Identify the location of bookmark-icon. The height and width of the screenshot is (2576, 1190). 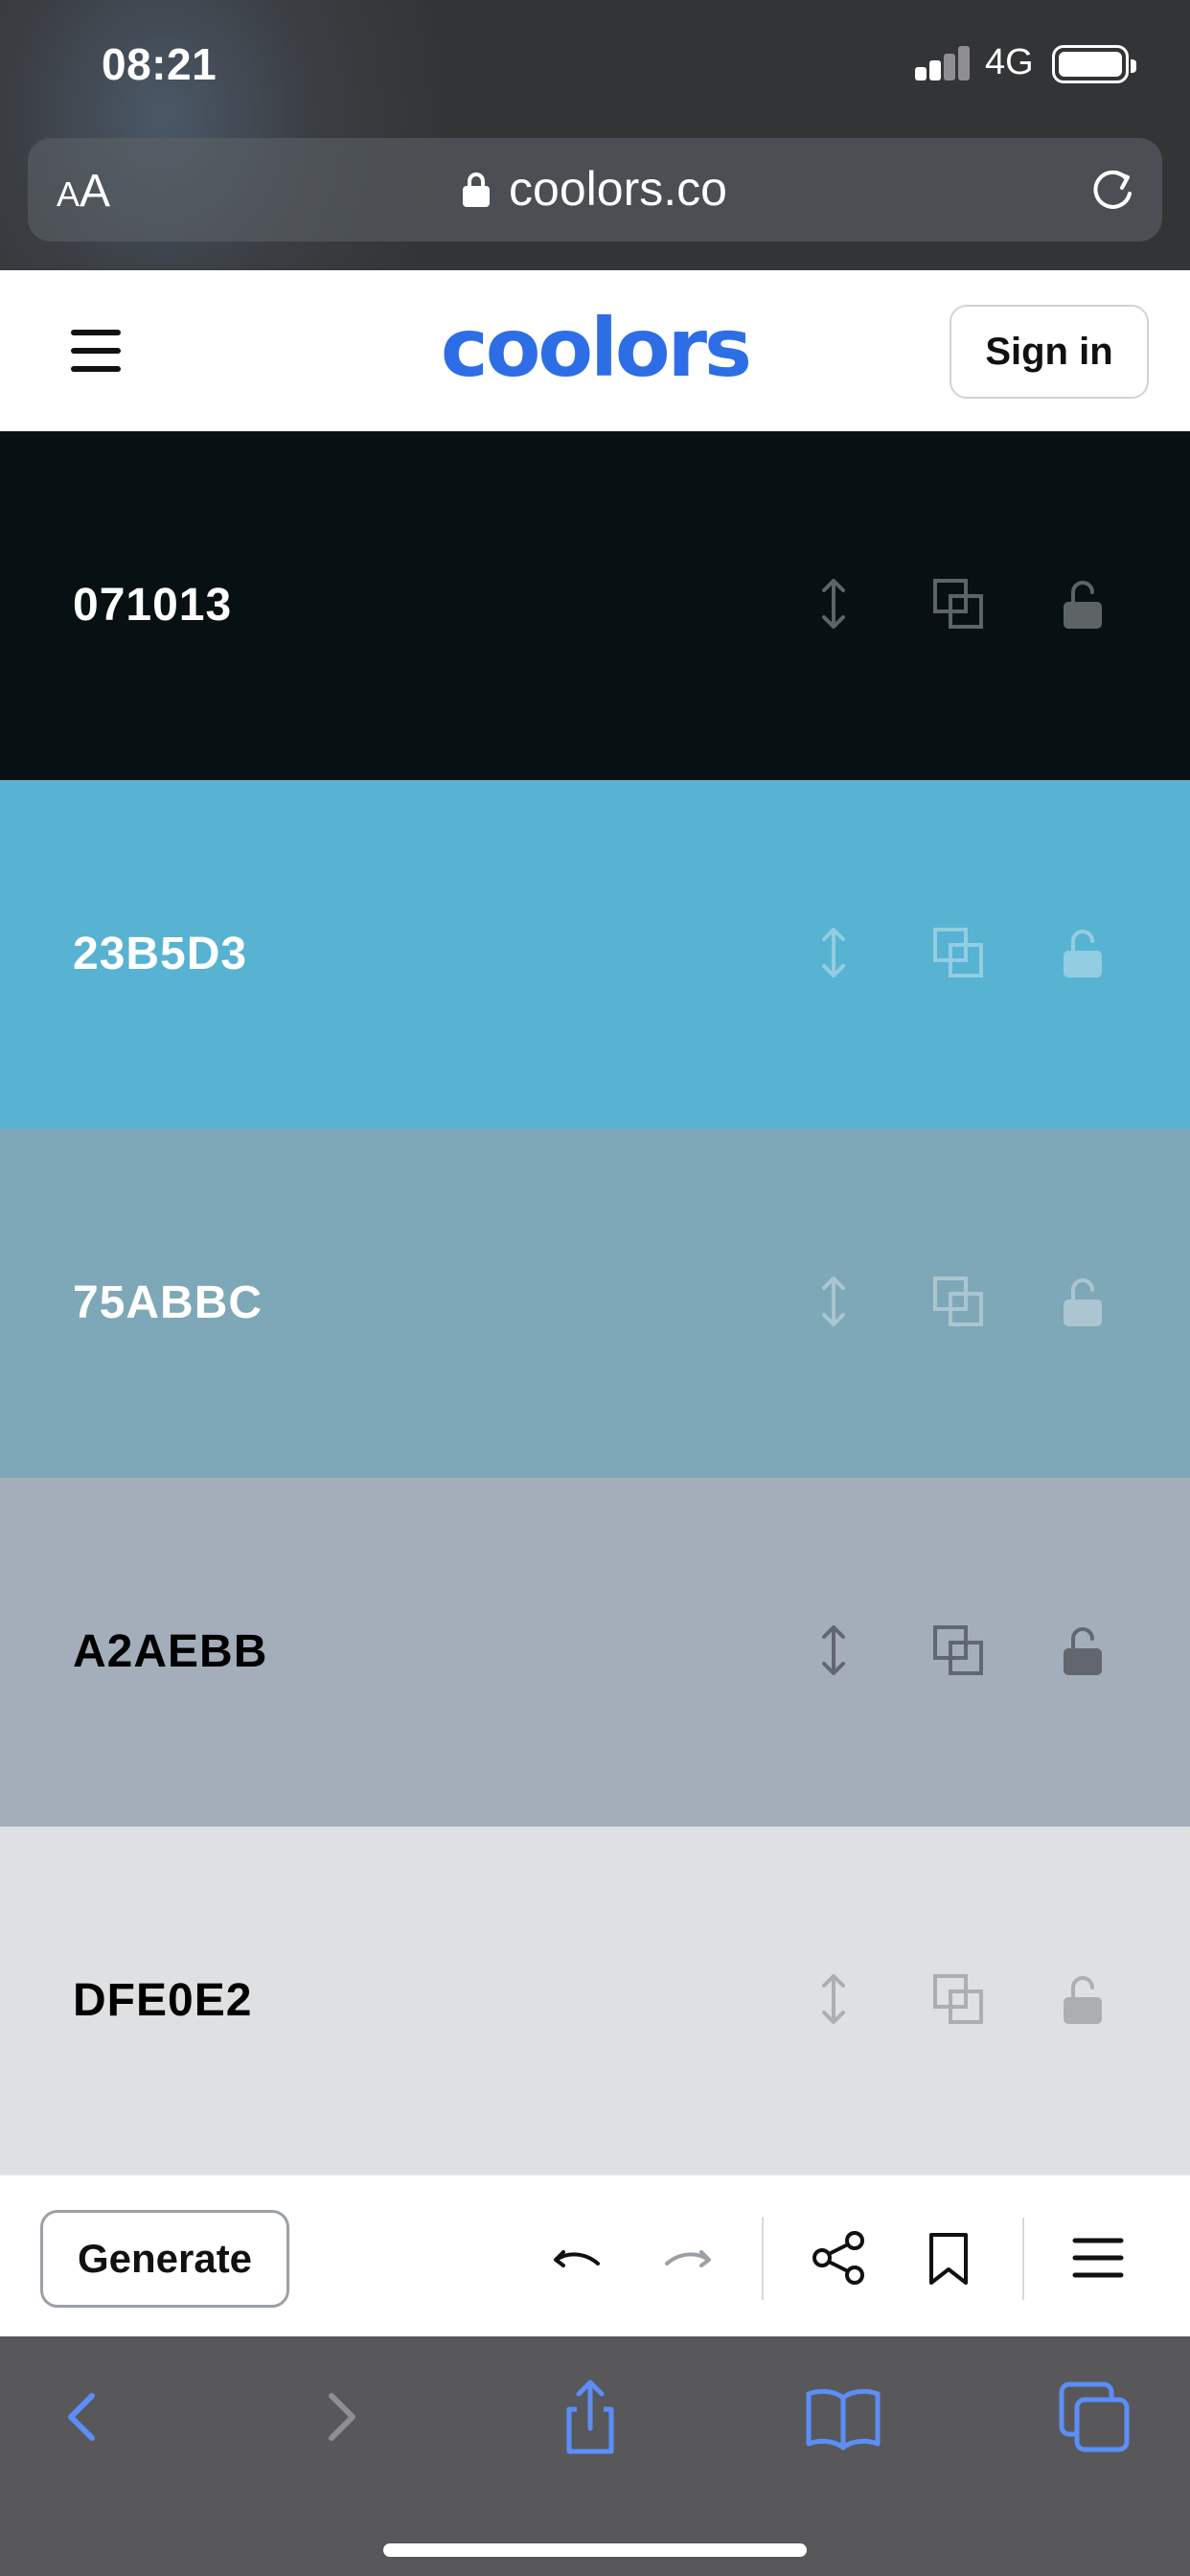
(949, 2257).